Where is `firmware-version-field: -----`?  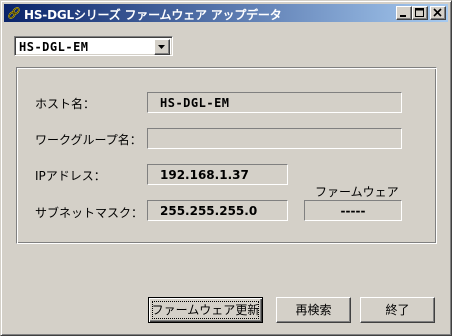
firmware-version-field: ----- is located at coordinates (353, 210).